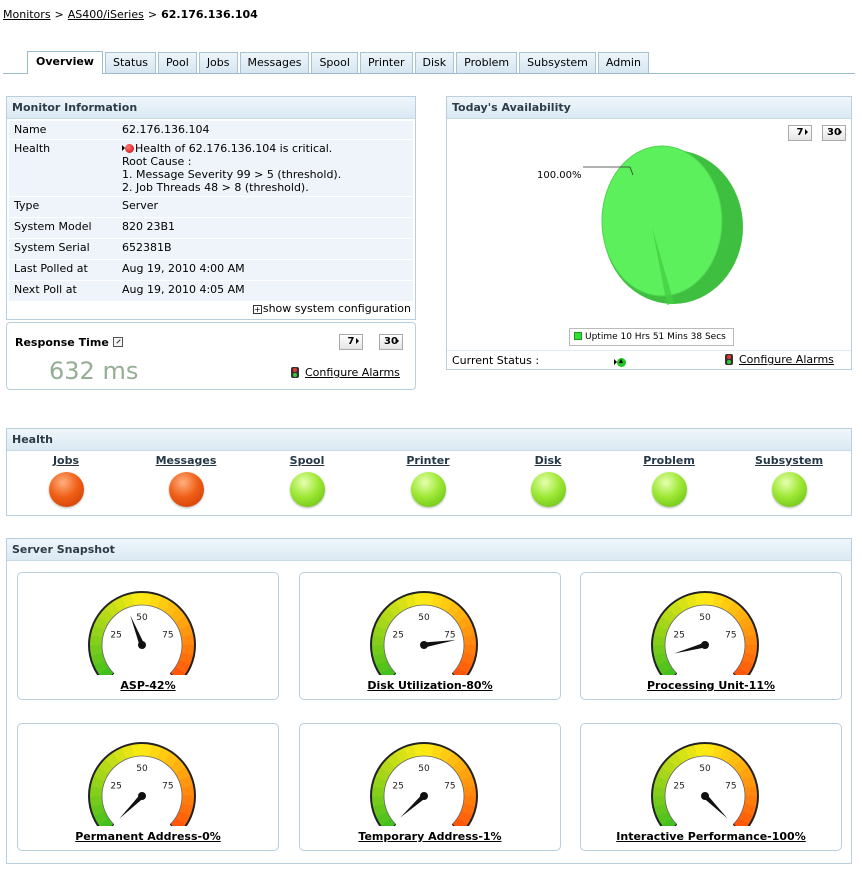  Describe the element at coordinates (548, 460) in the screenshot. I see `health-item-link: Disk` at that location.